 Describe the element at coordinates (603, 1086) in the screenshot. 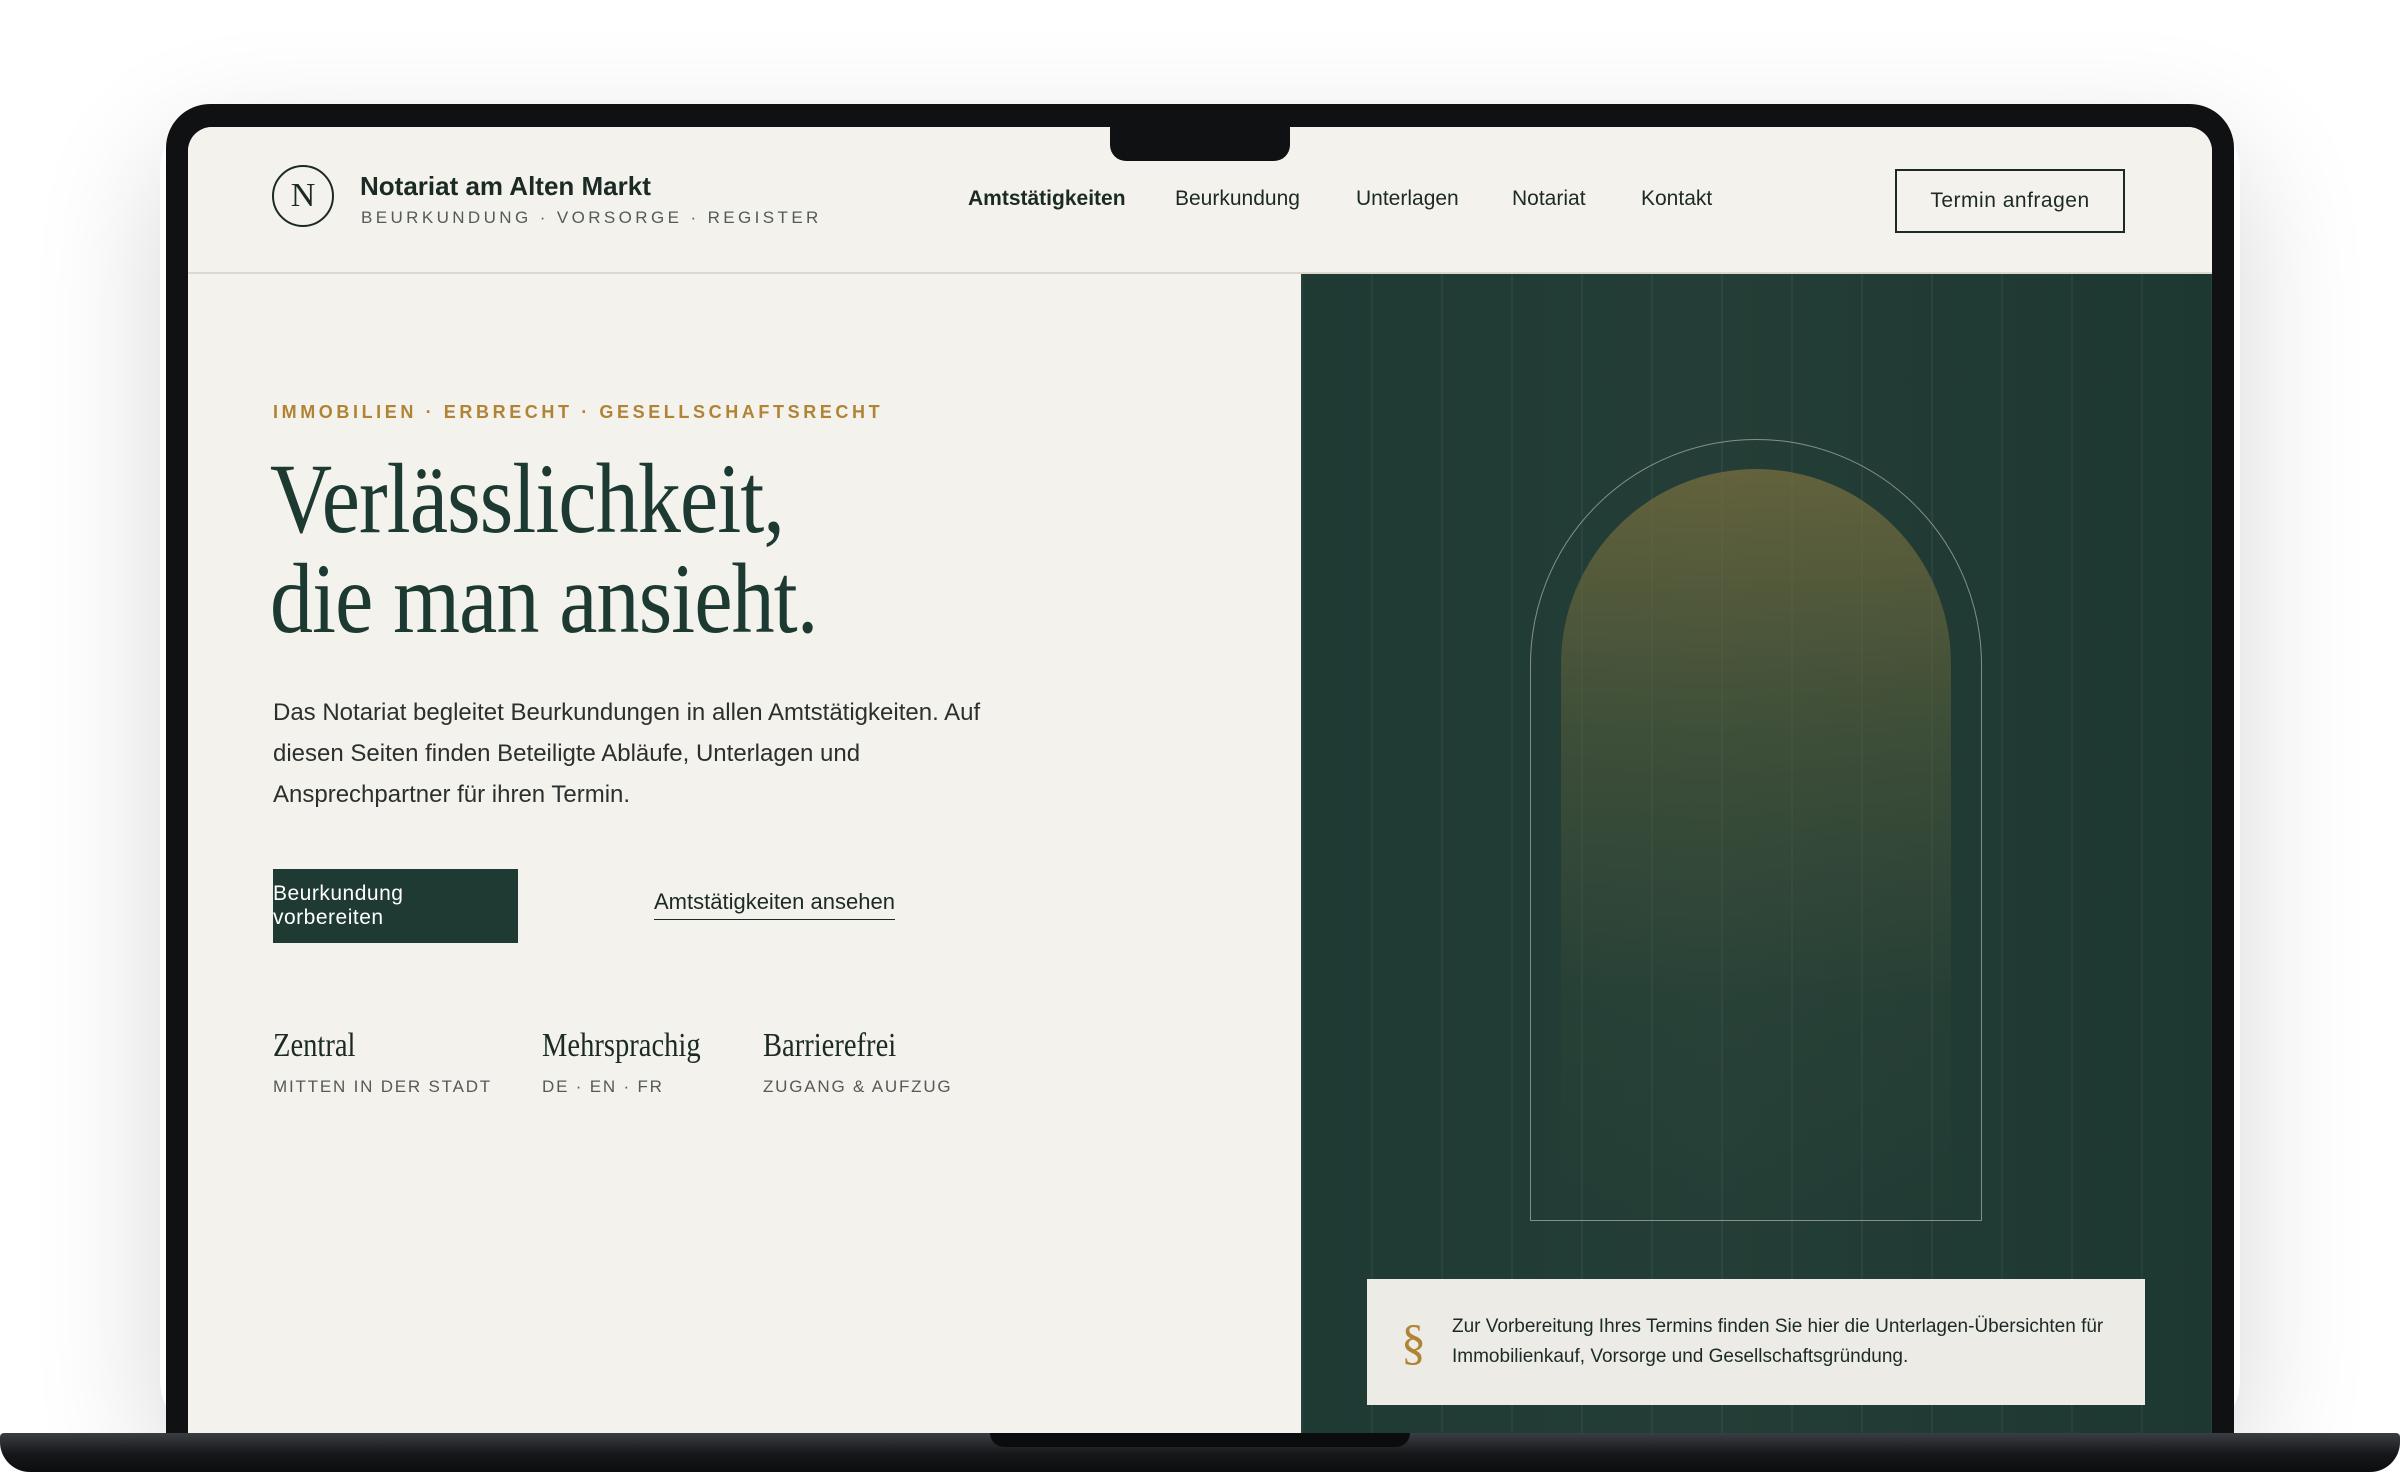

I see `feature-subtitle: DE · EN · FR` at that location.